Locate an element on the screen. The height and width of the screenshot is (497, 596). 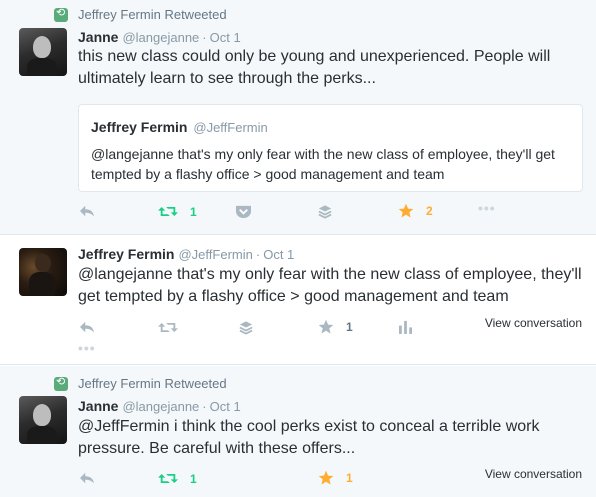
analytics-button is located at coordinates (405, 326).